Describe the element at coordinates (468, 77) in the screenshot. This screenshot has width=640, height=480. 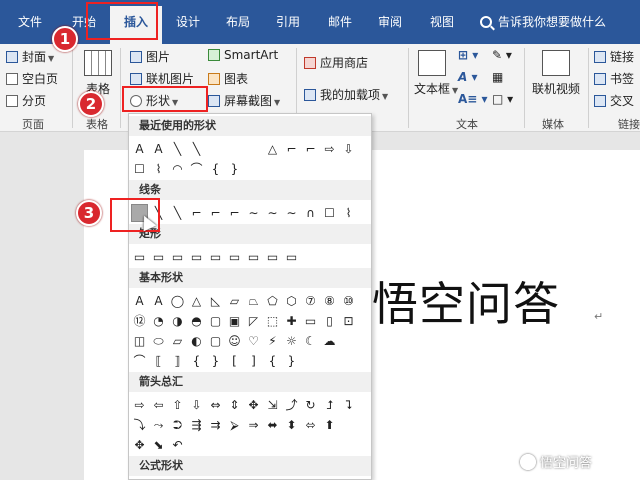
I see `wordart-button: A ▾` at that location.